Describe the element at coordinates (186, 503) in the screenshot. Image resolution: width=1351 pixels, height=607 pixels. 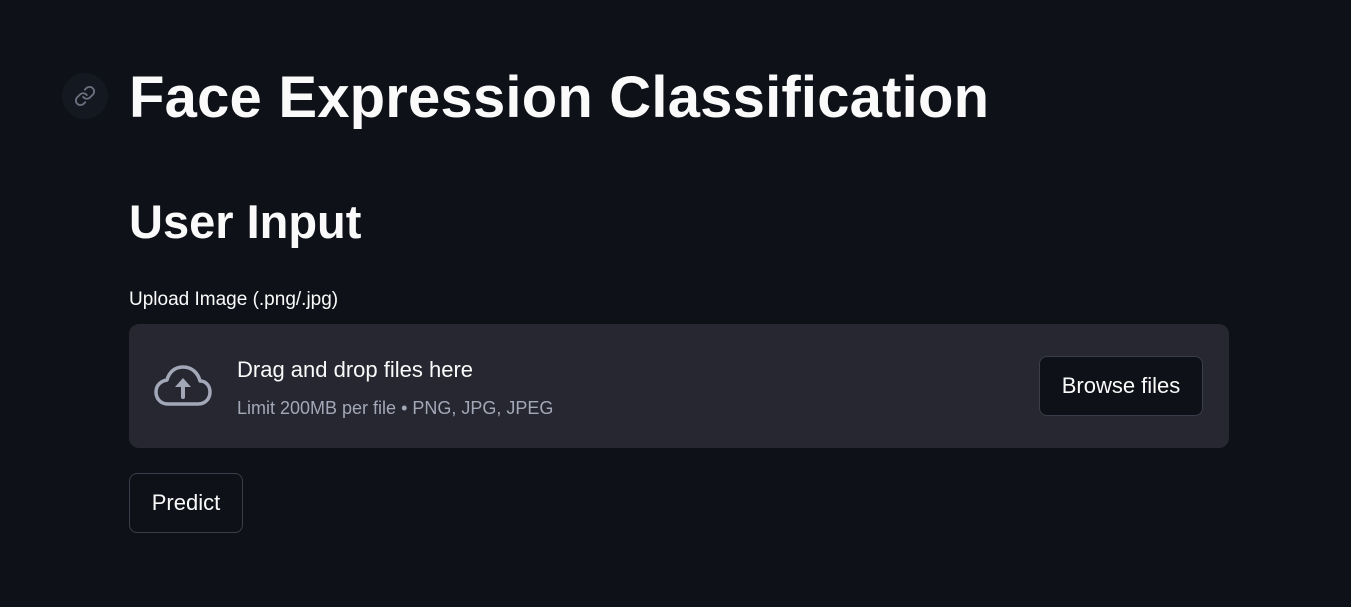
I see `predict-button: Predict` at that location.